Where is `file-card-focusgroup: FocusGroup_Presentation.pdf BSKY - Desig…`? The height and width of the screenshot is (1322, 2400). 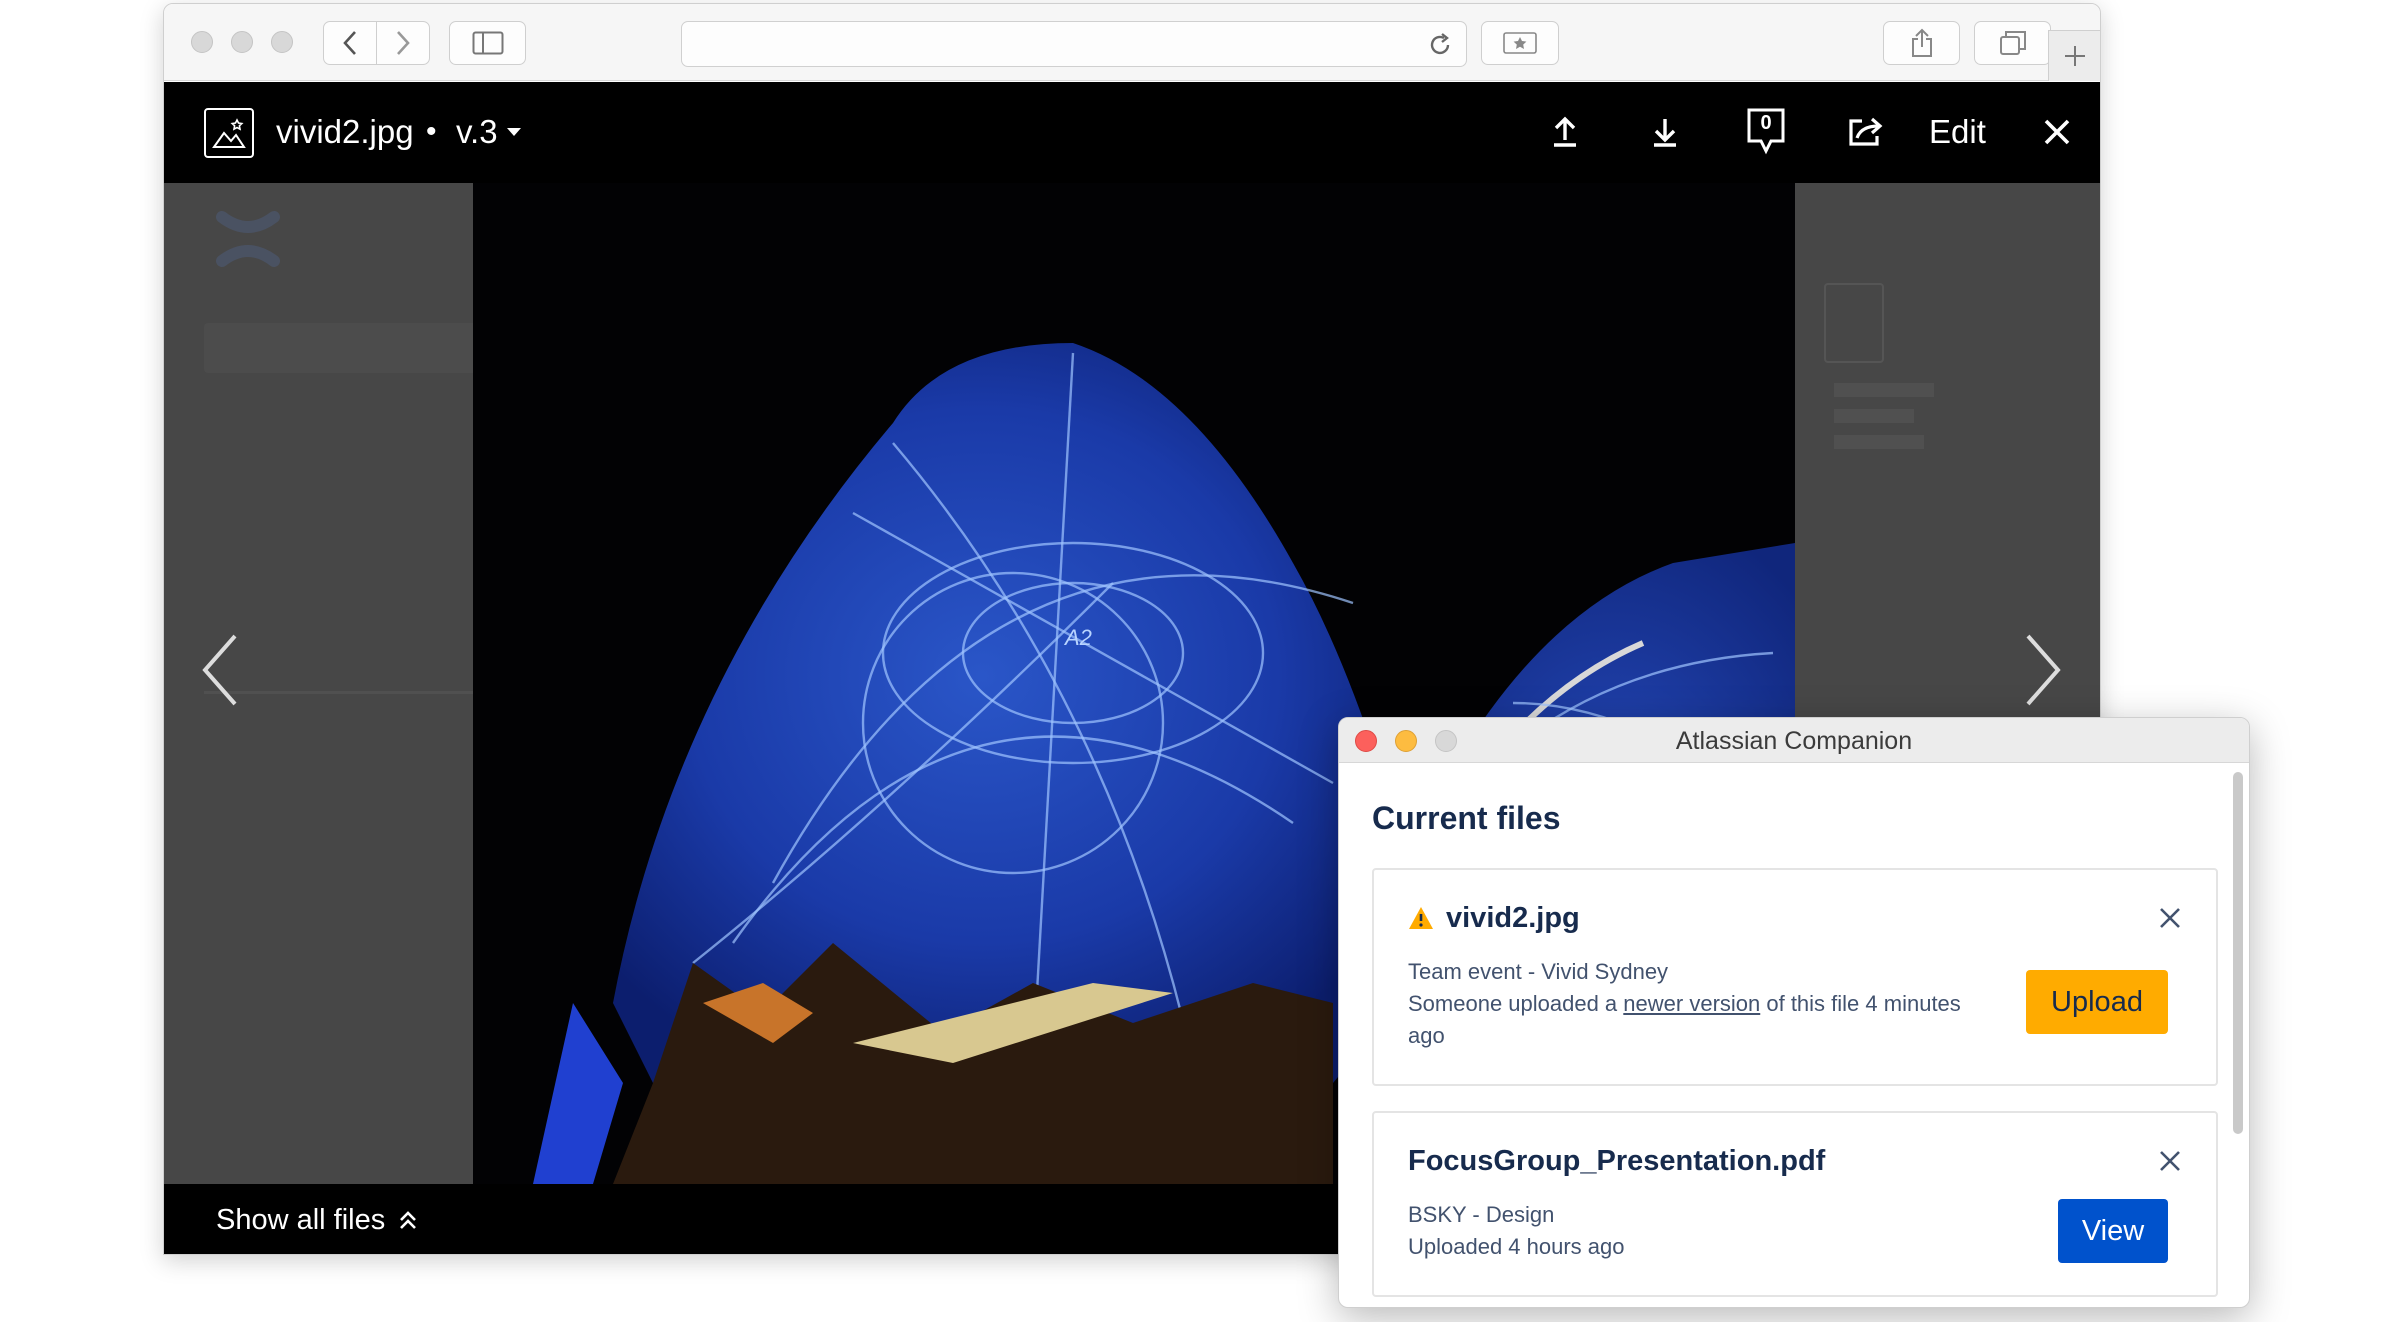 file-card-focusgroup: FocusGroup_Presentation.pdf BSKY - Desig… is located at coordinates (1795, 1204).